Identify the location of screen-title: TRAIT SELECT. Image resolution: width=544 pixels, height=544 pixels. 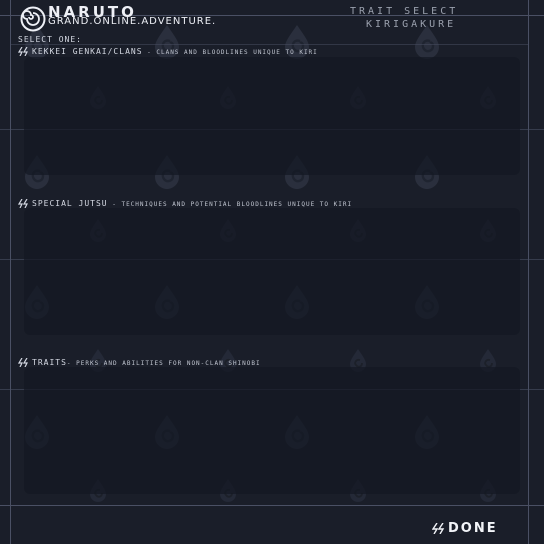
(404, 11).